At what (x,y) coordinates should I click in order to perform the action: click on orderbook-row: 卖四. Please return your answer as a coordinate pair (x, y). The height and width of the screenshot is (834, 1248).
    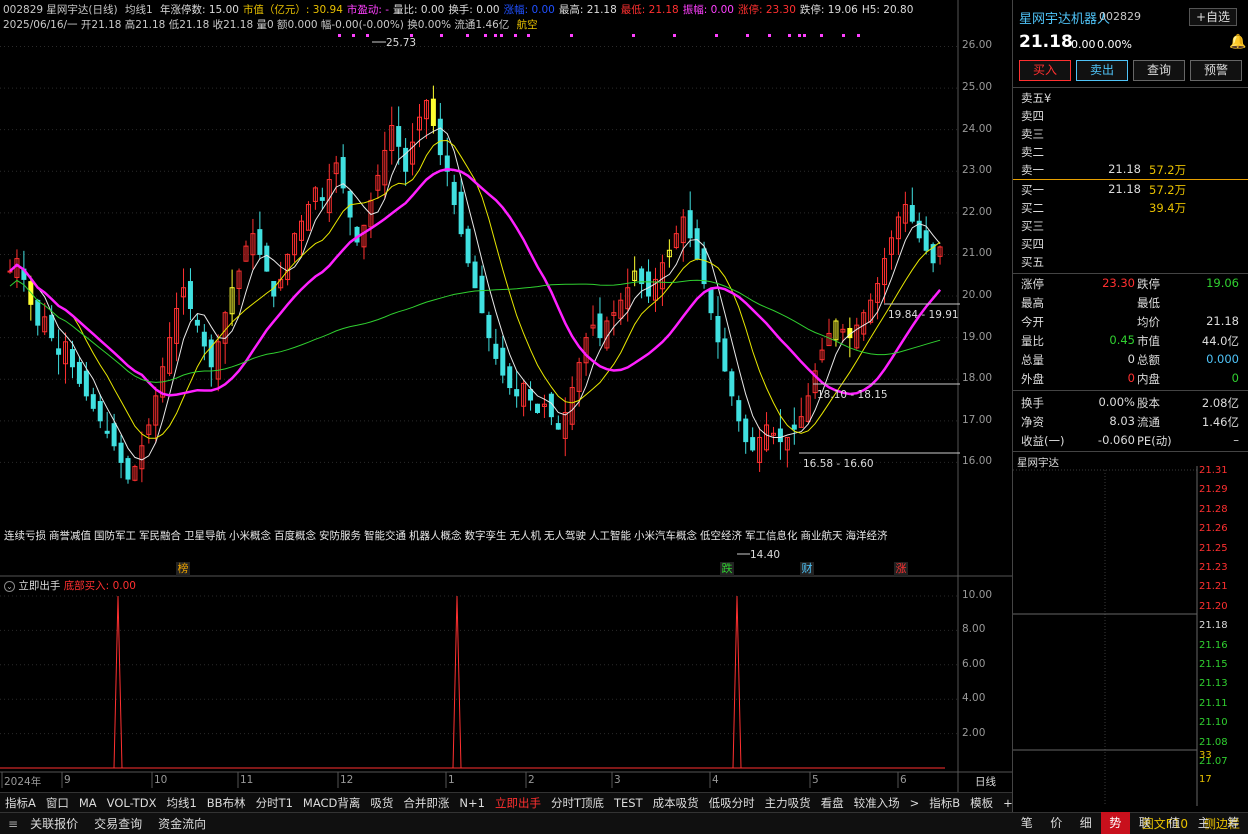
    Looking at the image, I should click on (1131, 117).